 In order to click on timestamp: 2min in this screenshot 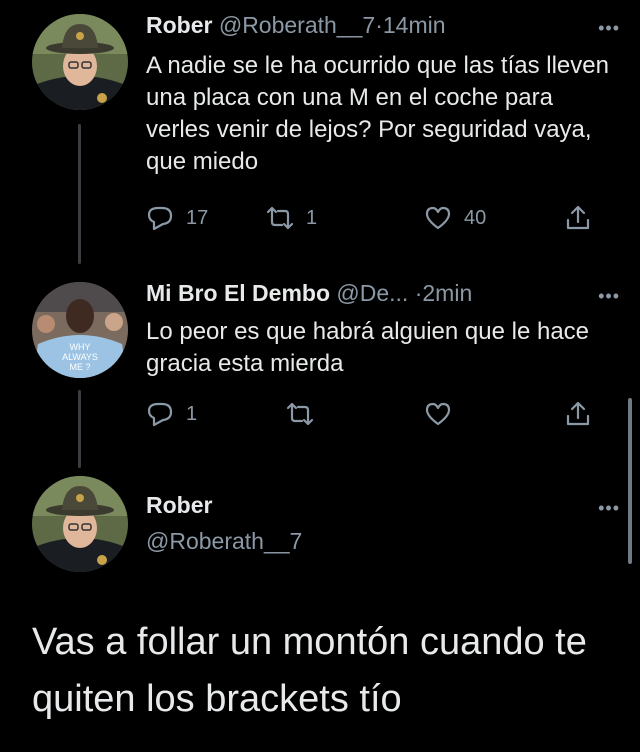, I will do `click(447, 293)`.